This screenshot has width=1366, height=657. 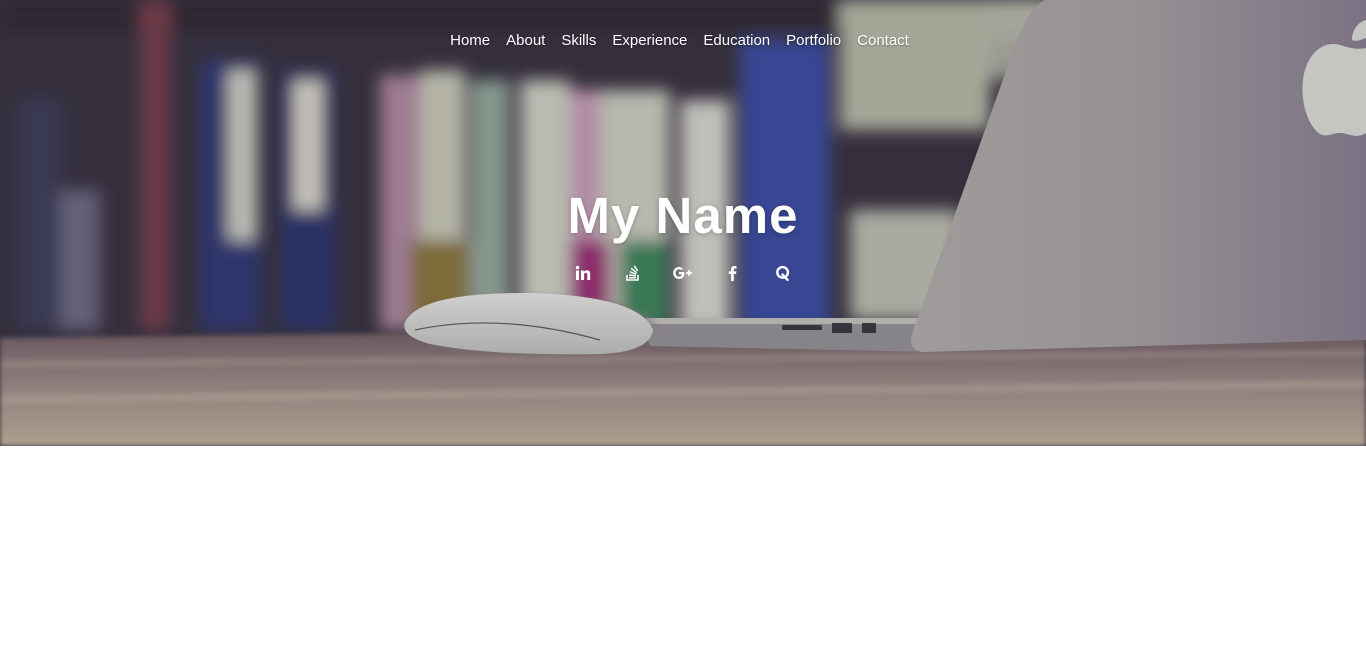 What do you see at coordinates (733, 273) in the screenshot?
I see `facebook-icon` at bounding box center [733, 273].